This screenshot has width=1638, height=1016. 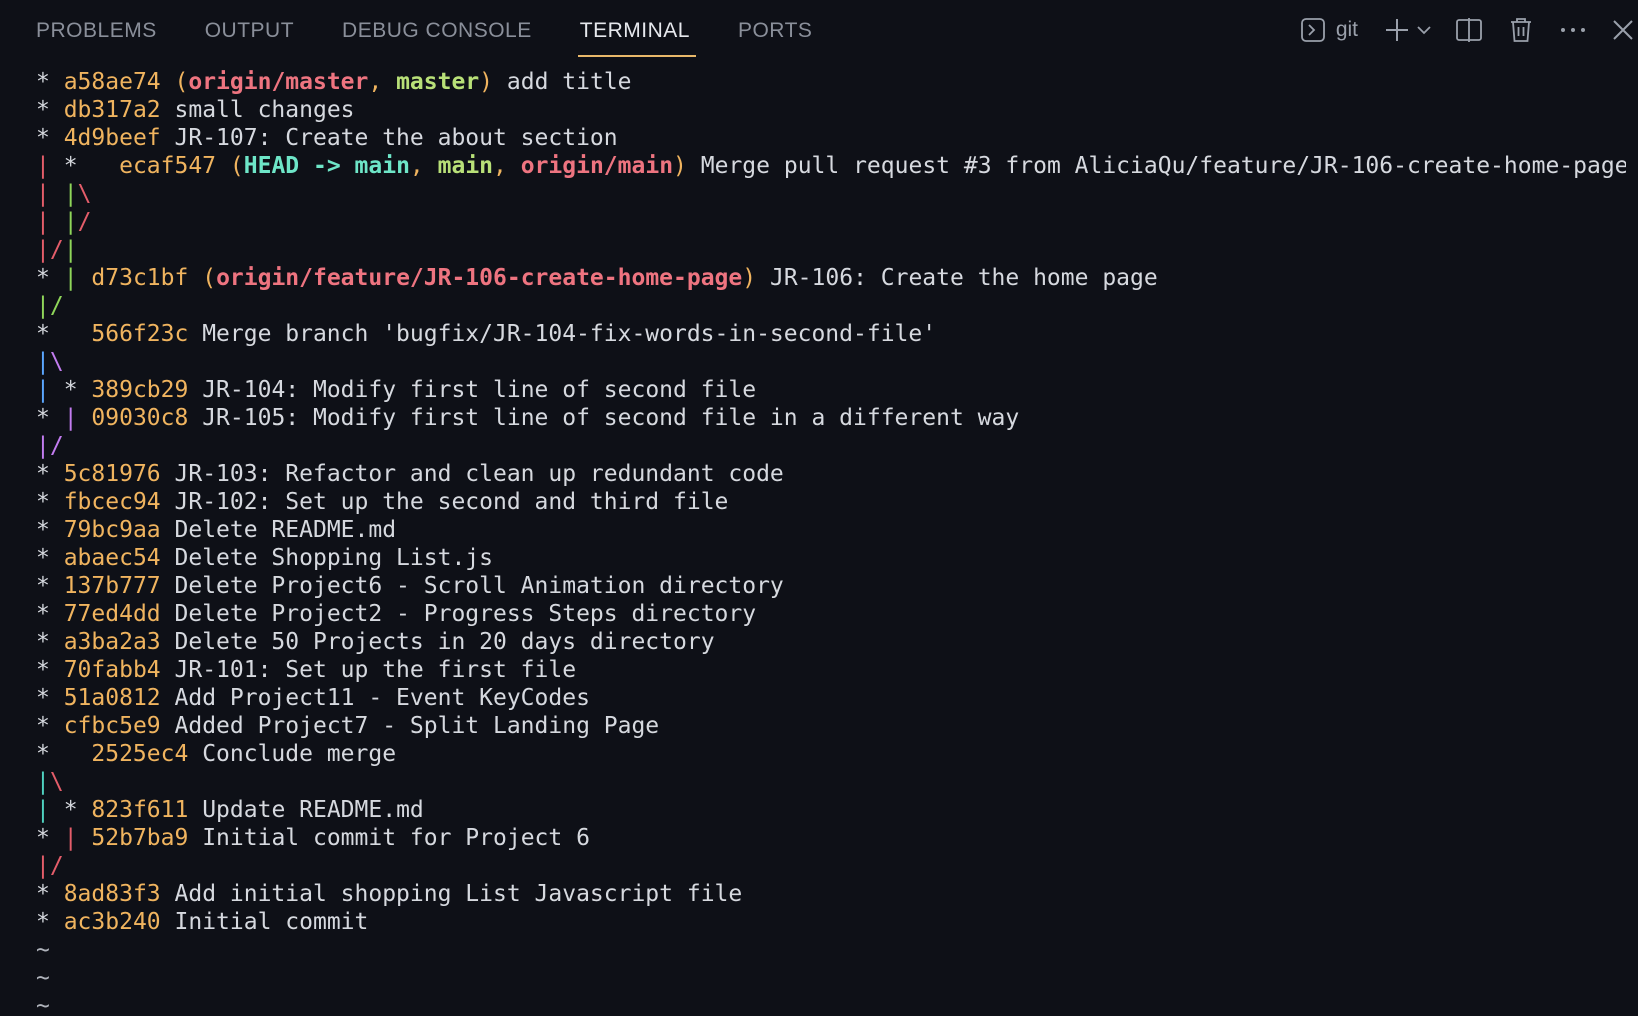 I want to click on commit-message: JR-101: Set up the first file, so click(x=375, y=670).